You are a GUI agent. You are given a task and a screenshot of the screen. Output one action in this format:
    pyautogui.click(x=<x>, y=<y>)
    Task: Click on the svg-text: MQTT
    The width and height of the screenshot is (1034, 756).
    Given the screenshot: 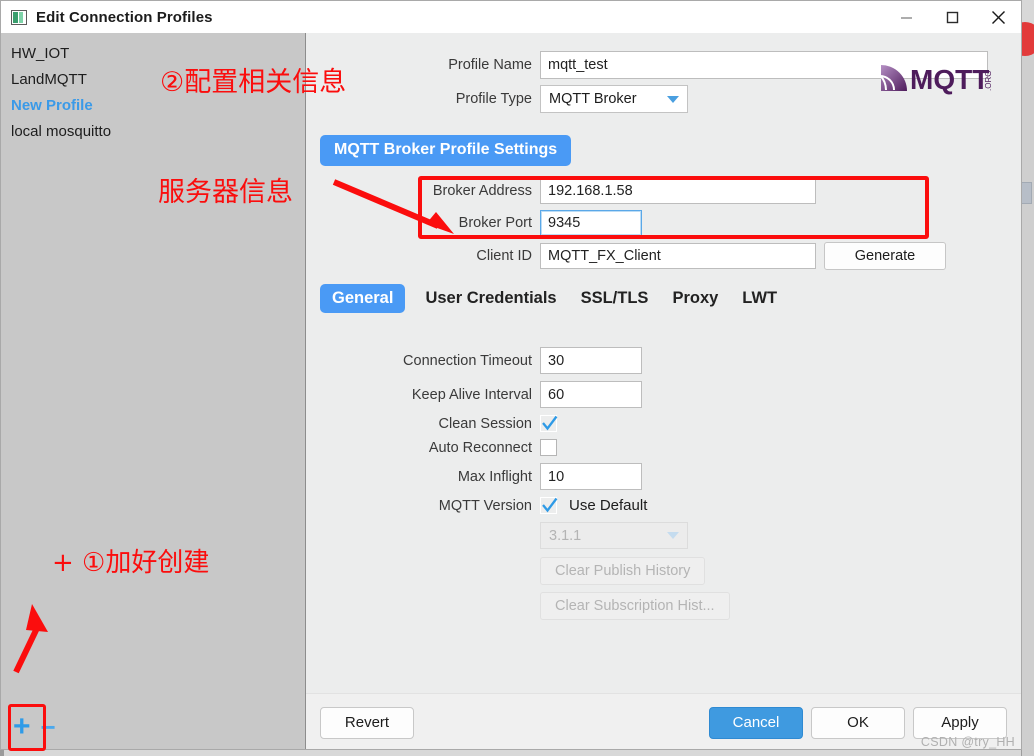 What is the action you would take?
    pyautogui.click(x=949, y=79)
    